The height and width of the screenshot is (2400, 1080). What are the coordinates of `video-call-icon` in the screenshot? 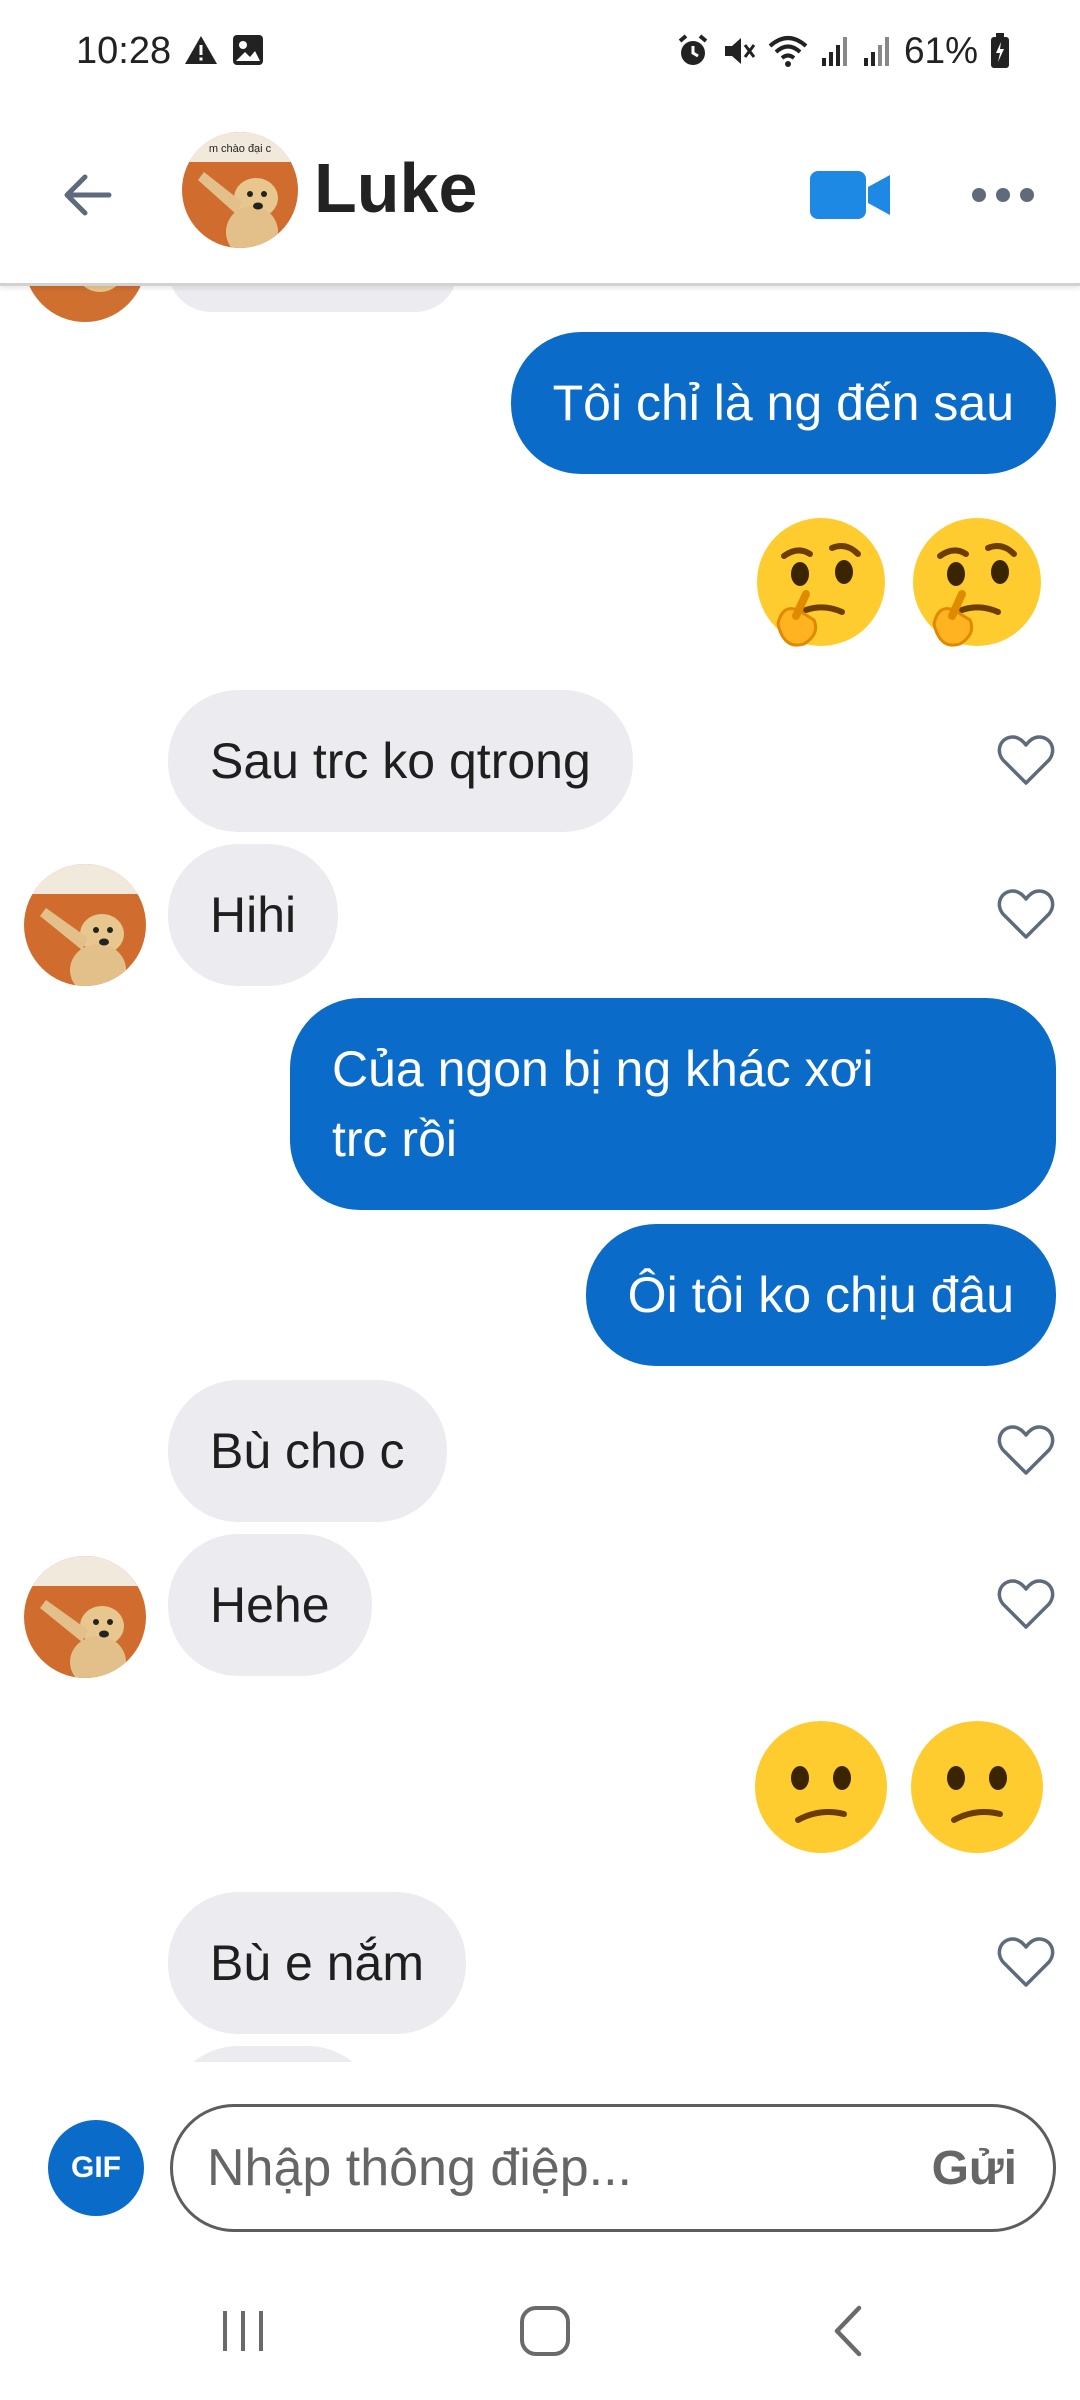 It's located at (850, 195).